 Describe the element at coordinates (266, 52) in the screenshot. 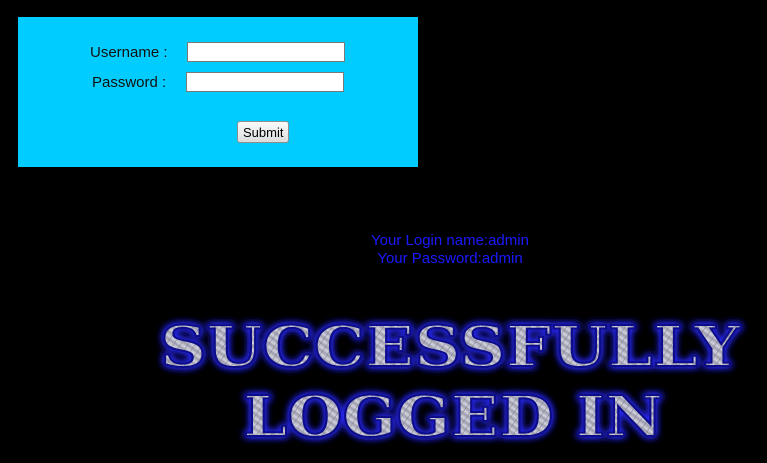

I see `username-input` at that location.